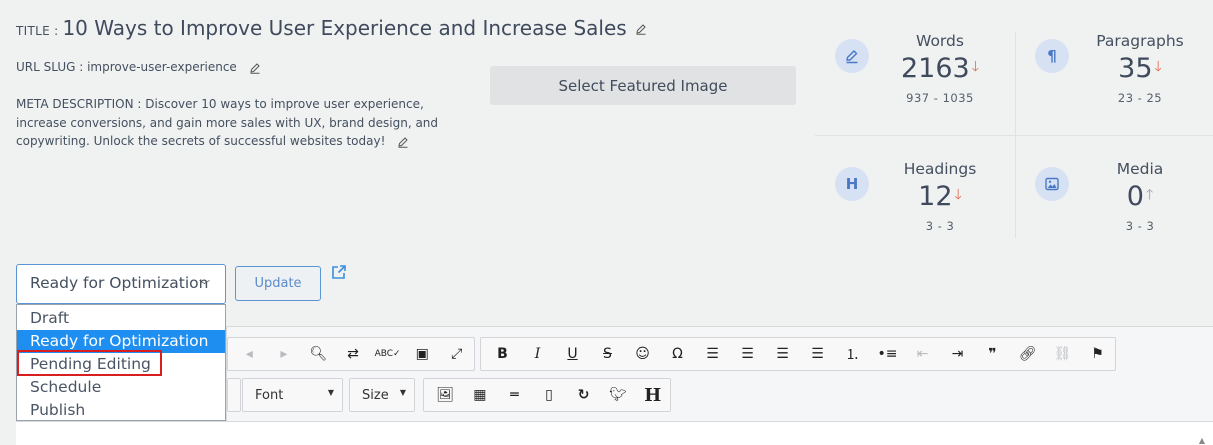  What do you see at coordinates (817, 354) in the screenshot?
I see `justify-icon: ☰` at bounding box center [817, 354].